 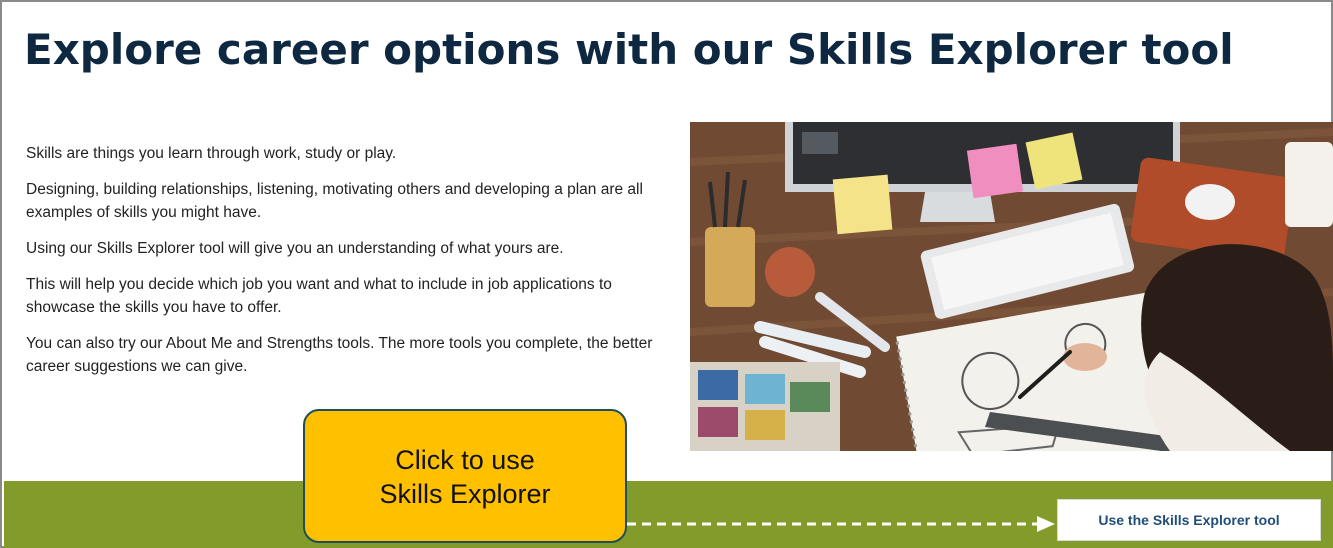 I want to click on instruction-callout: Click to use Skills Explorer, so click(x=465, y=476).